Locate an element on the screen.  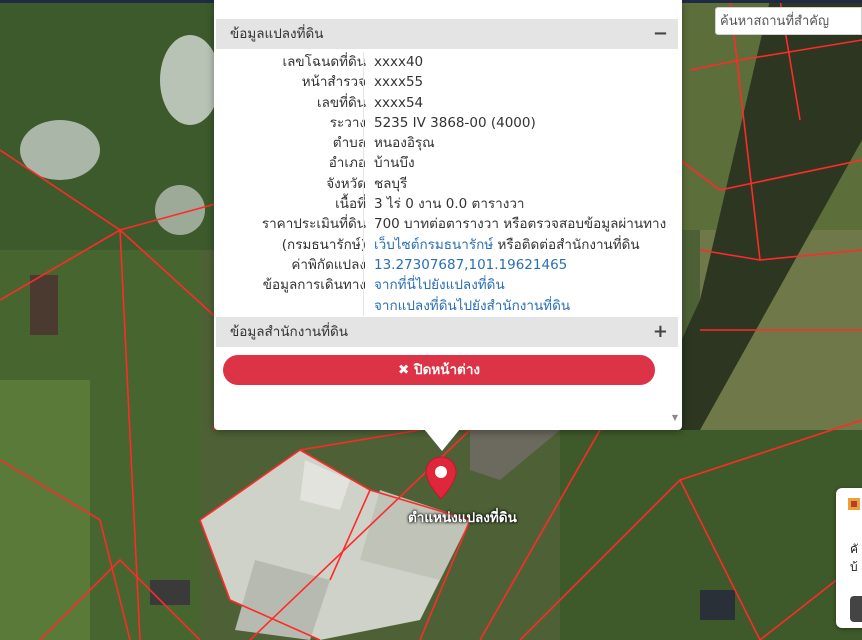
row-value-rest: หรือติดต่อสำนักงานที่ดิน is located at coordinates (566, 244).